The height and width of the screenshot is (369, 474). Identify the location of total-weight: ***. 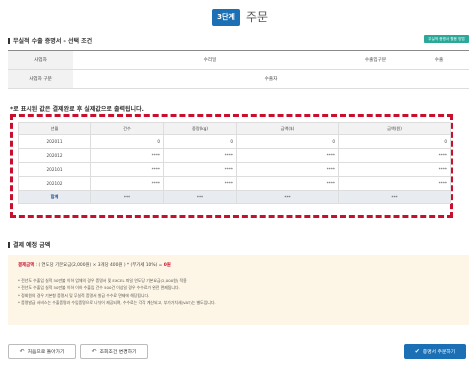
(200, 197).